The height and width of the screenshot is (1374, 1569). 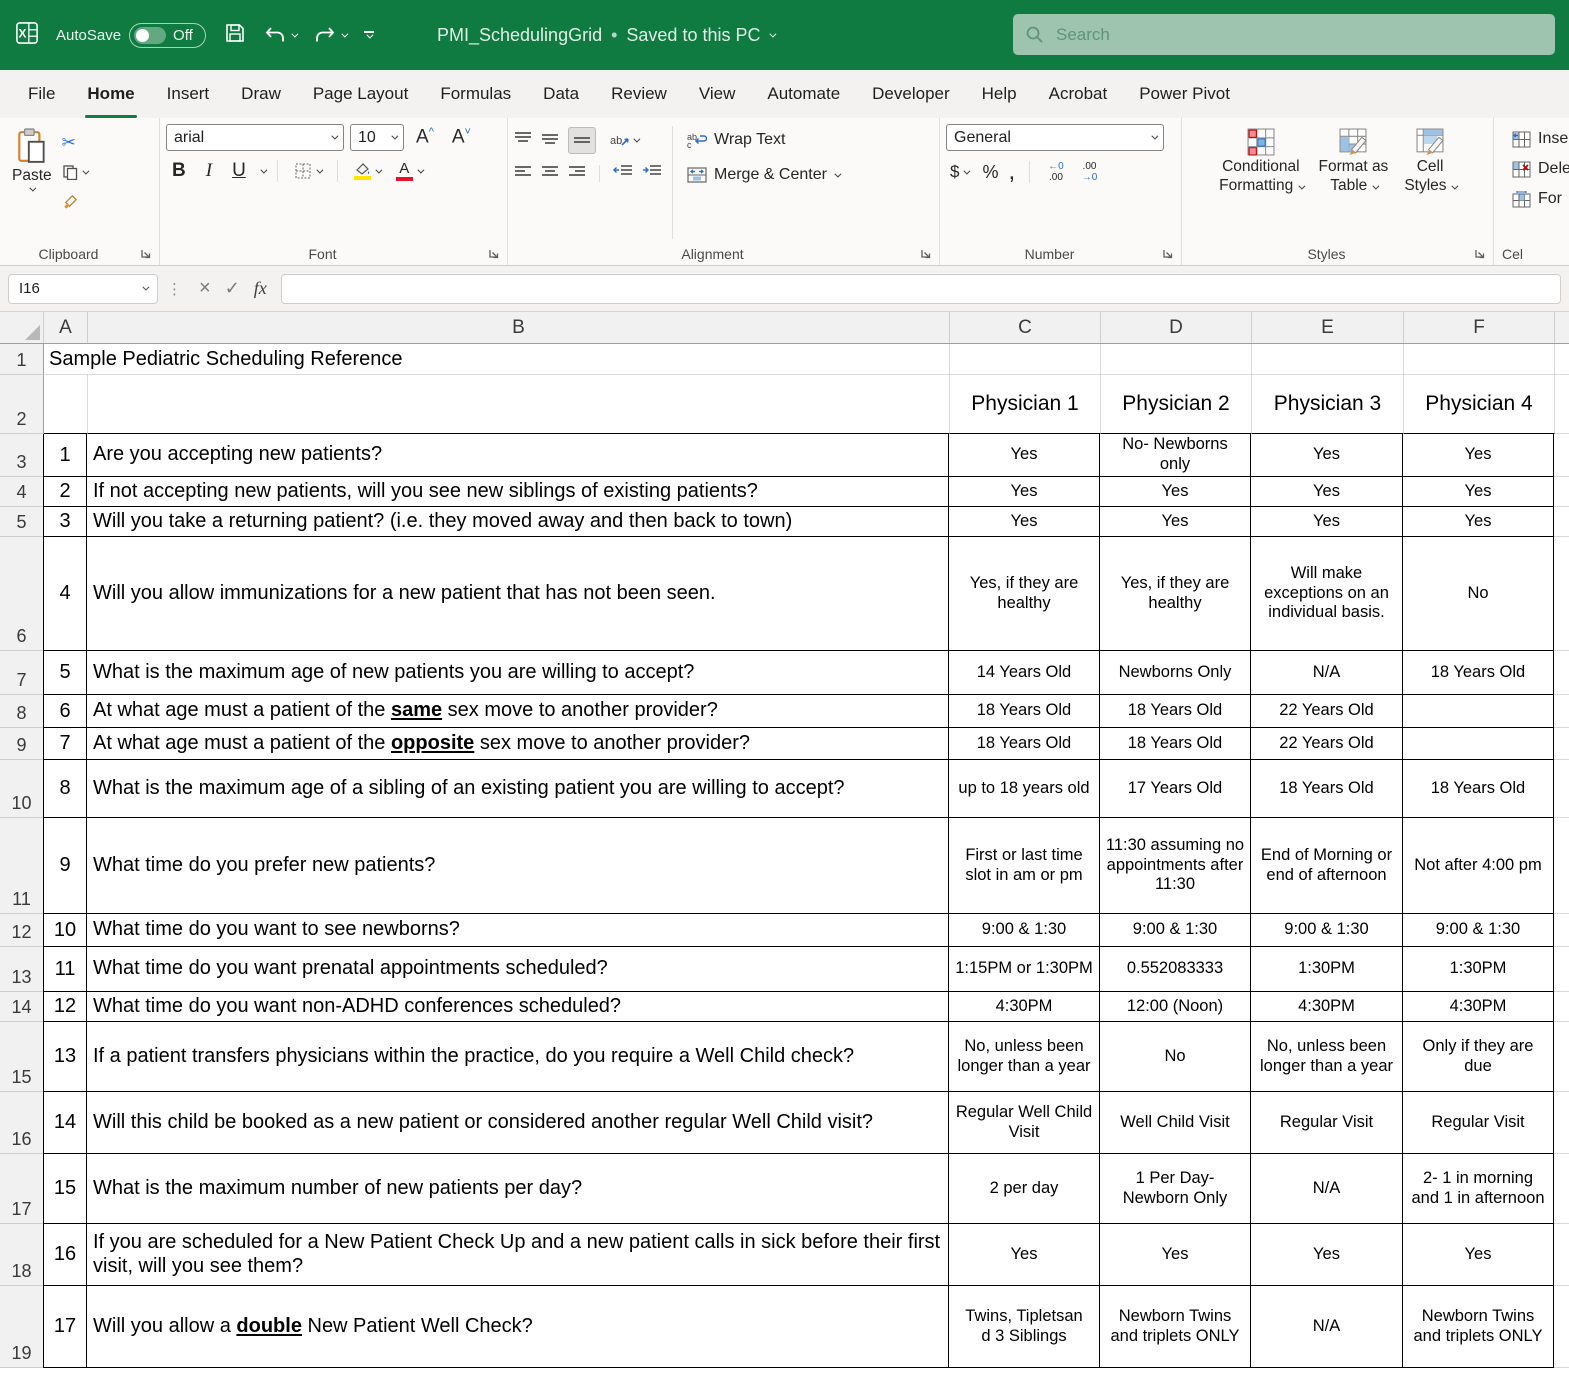 I want to click on cell-D4: Yes, so click(x=1175, y=492).